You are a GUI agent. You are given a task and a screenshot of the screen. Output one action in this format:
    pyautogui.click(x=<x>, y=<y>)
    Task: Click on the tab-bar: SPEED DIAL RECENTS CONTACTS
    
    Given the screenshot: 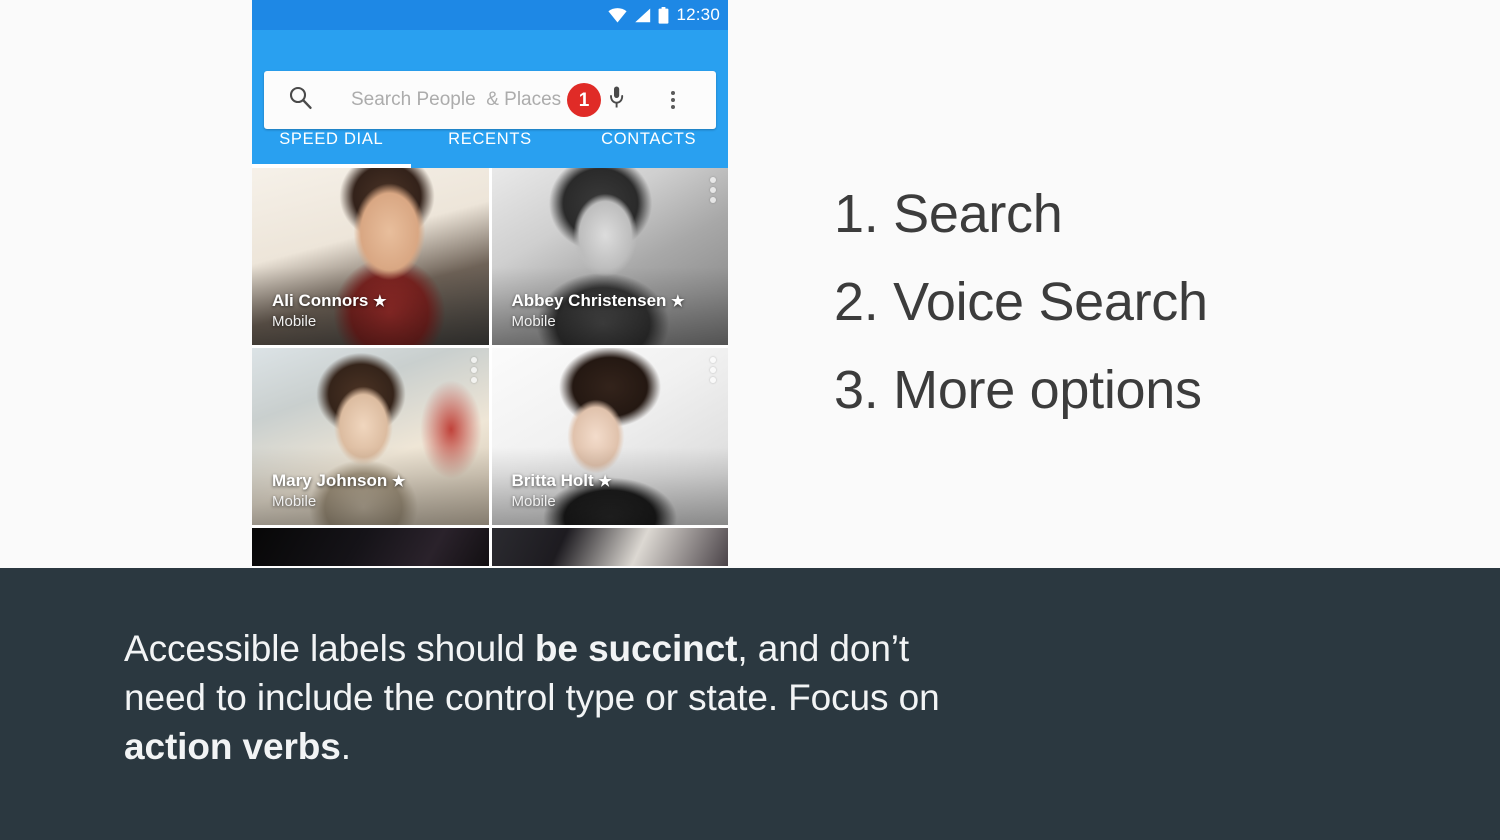 What is the action you would take?
    pyautogui.click(x=490, y=142)
    